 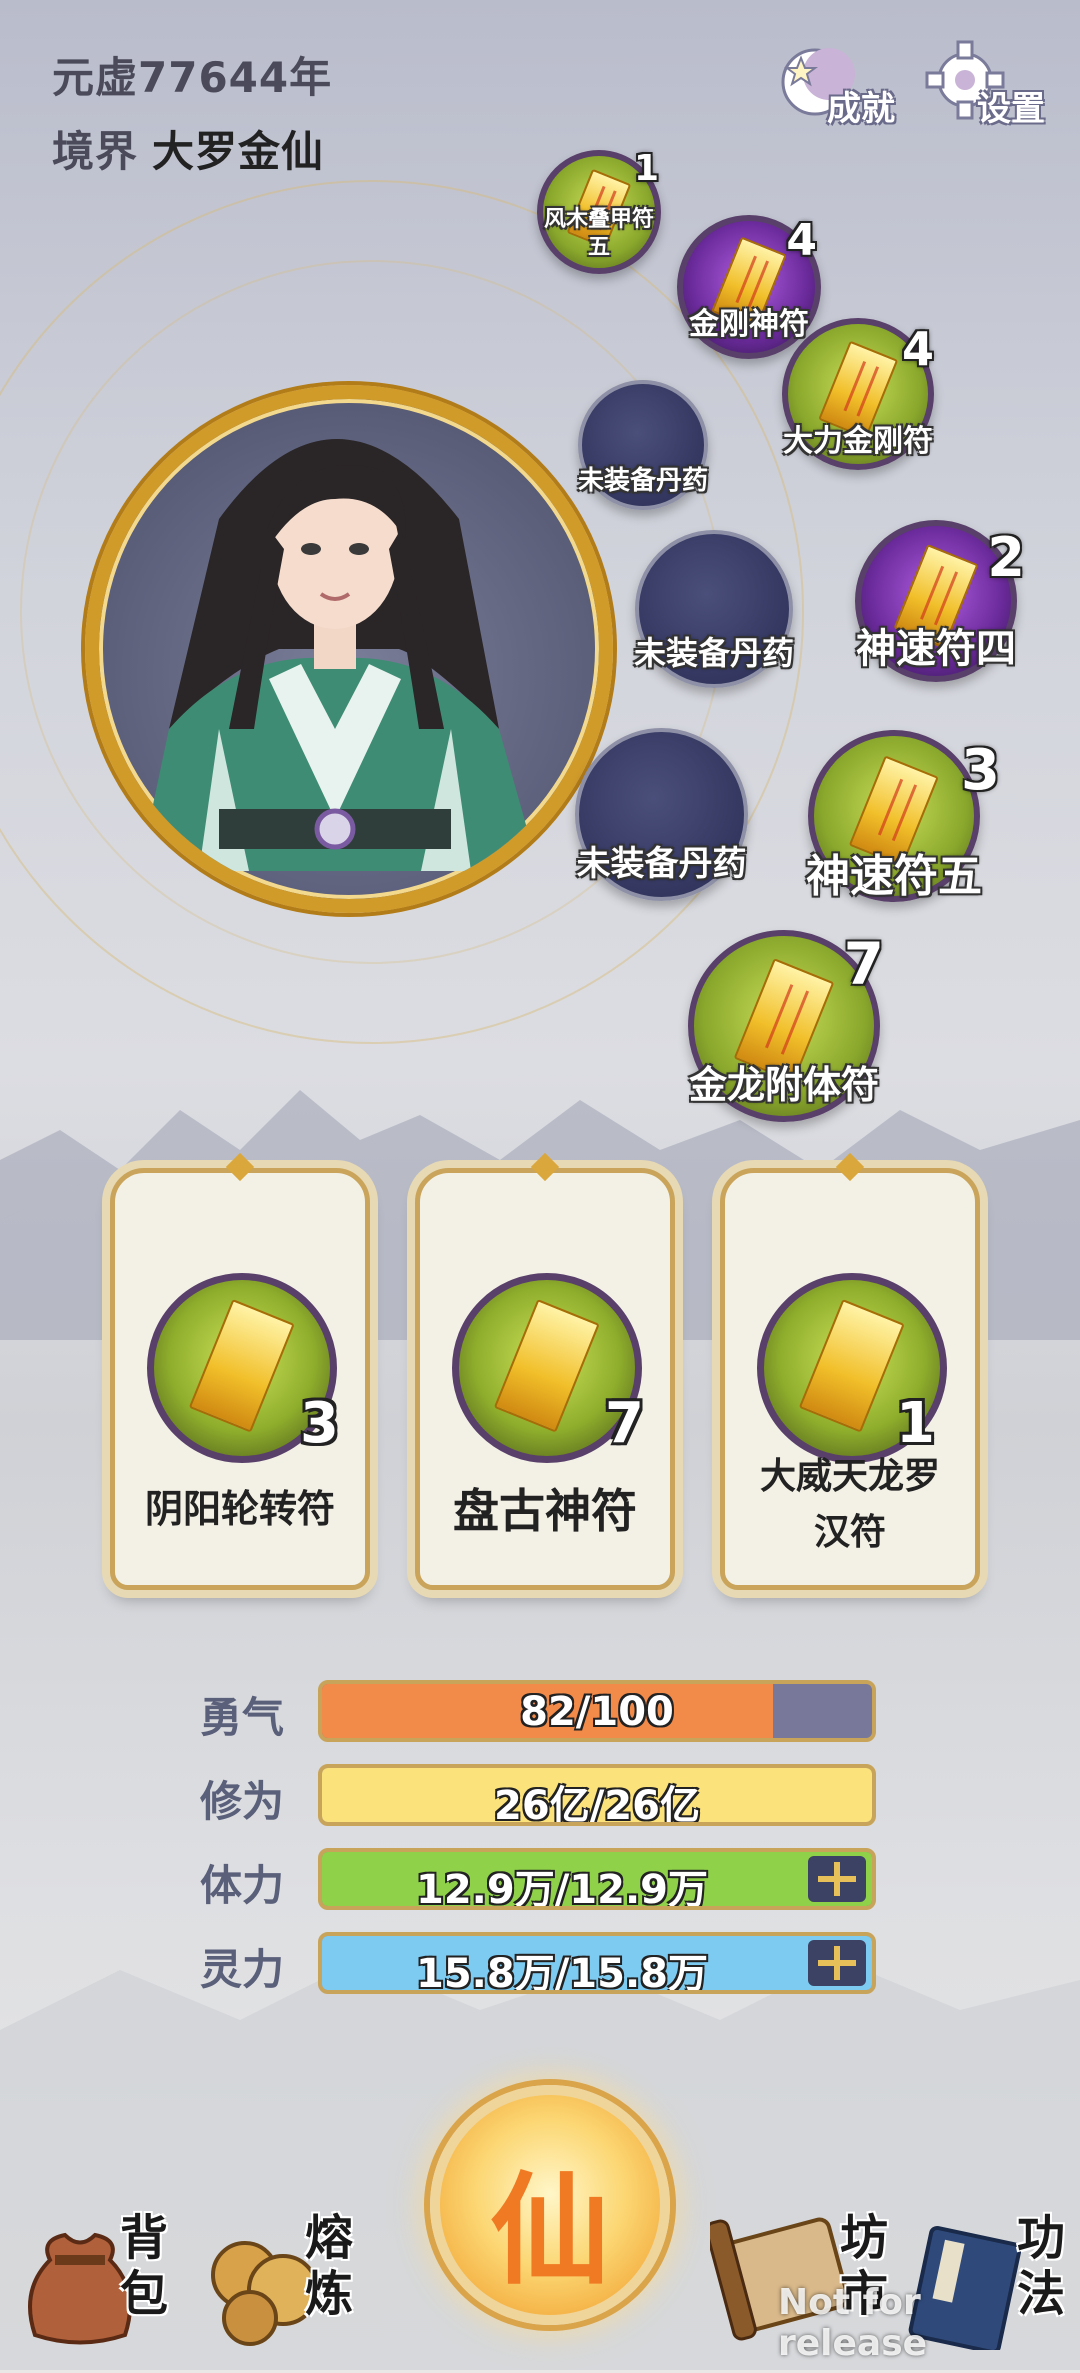 I want to click on slot-name-line1: 风木叠甲符, so click(x=599, y=219).